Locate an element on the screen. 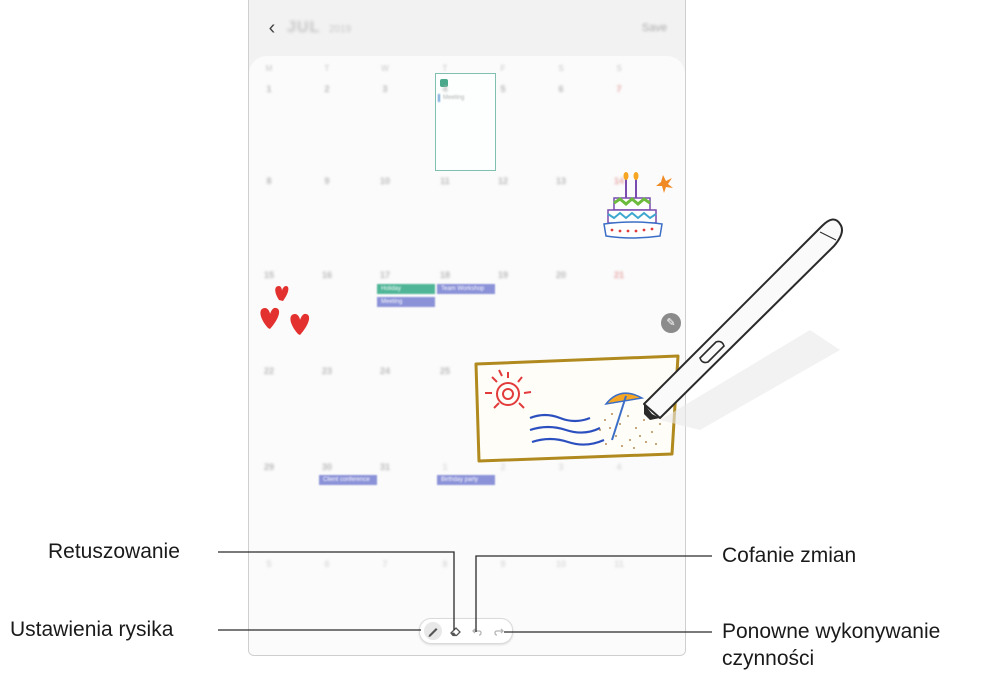  callout-retouch: Retuszowanie is located at coordinates (114, 551).